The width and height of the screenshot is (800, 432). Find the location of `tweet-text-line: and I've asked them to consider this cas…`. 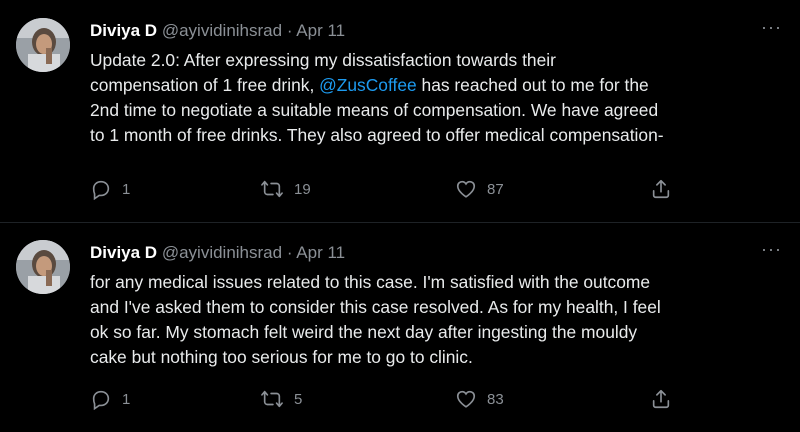

tweet-text-line: and I've asked them to consider this cas… is located at coordinates (375, 307).